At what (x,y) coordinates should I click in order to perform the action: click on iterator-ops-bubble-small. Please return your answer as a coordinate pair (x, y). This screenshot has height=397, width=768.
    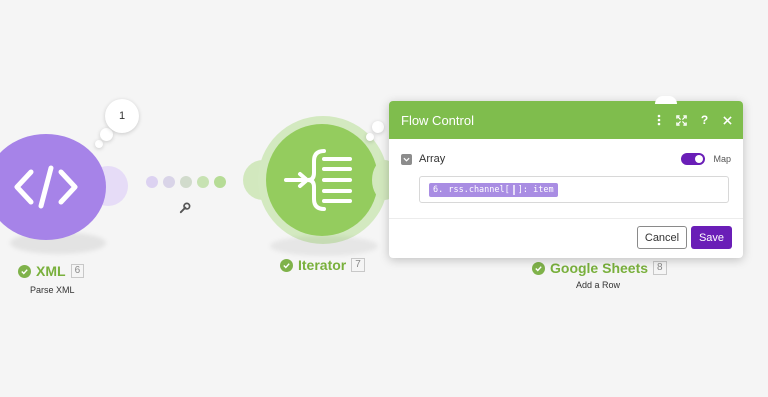
    Looking at the image, I should click on (370, 137).